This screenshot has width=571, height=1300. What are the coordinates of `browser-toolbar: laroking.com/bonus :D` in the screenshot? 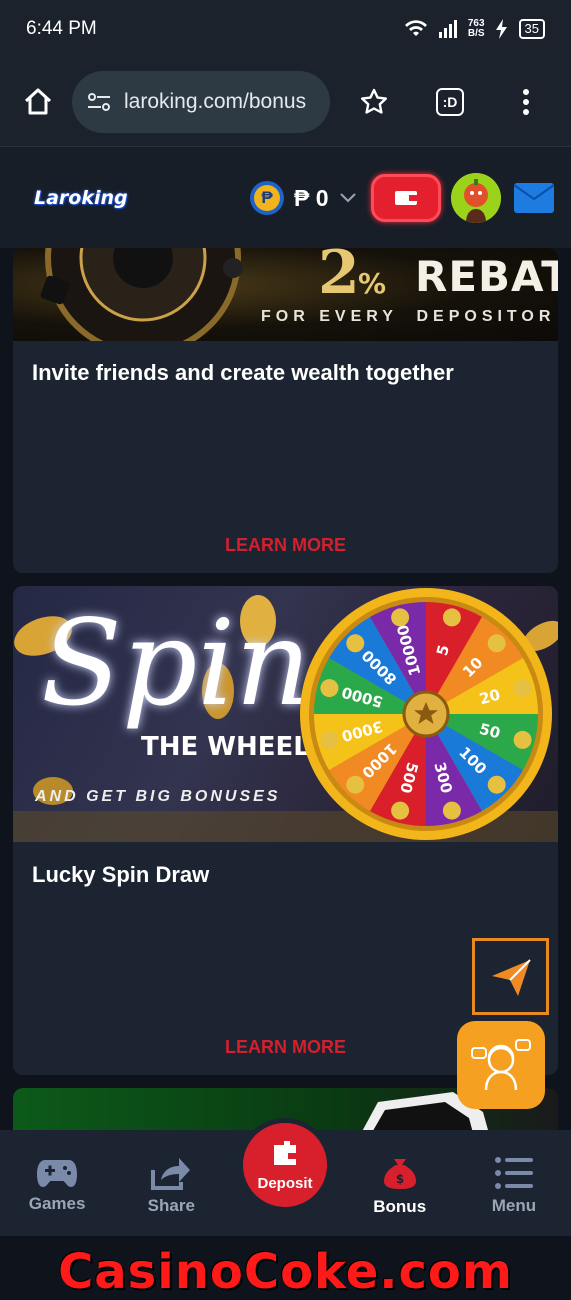 It's located at (285, 102).